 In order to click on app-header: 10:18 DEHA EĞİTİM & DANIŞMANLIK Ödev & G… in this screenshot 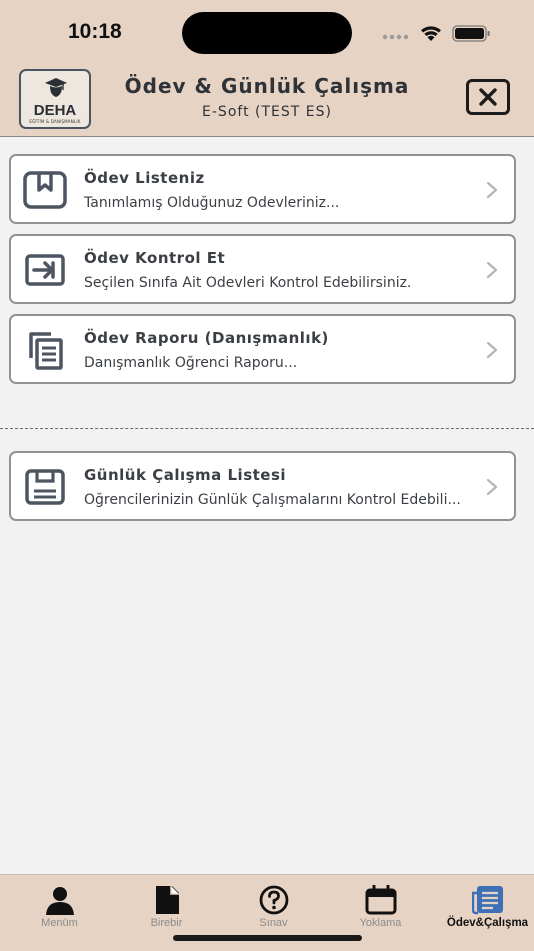, I will do `click(267, 68)`.